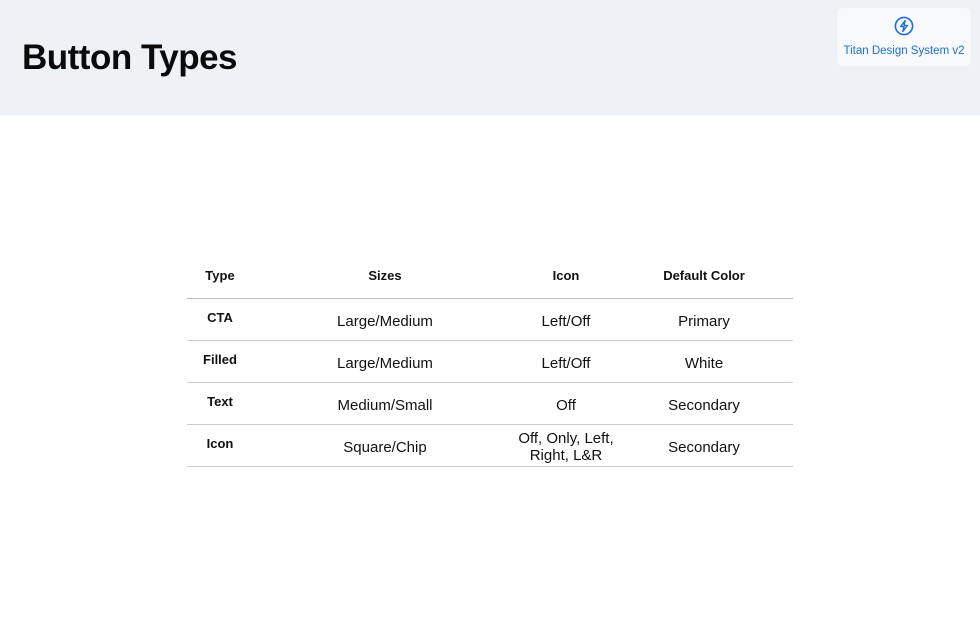 This screenshot has height=619, width=980. Describe the element at coordinates (220, 445) in the screenshot. I see `type-cell: Icon` at that location.